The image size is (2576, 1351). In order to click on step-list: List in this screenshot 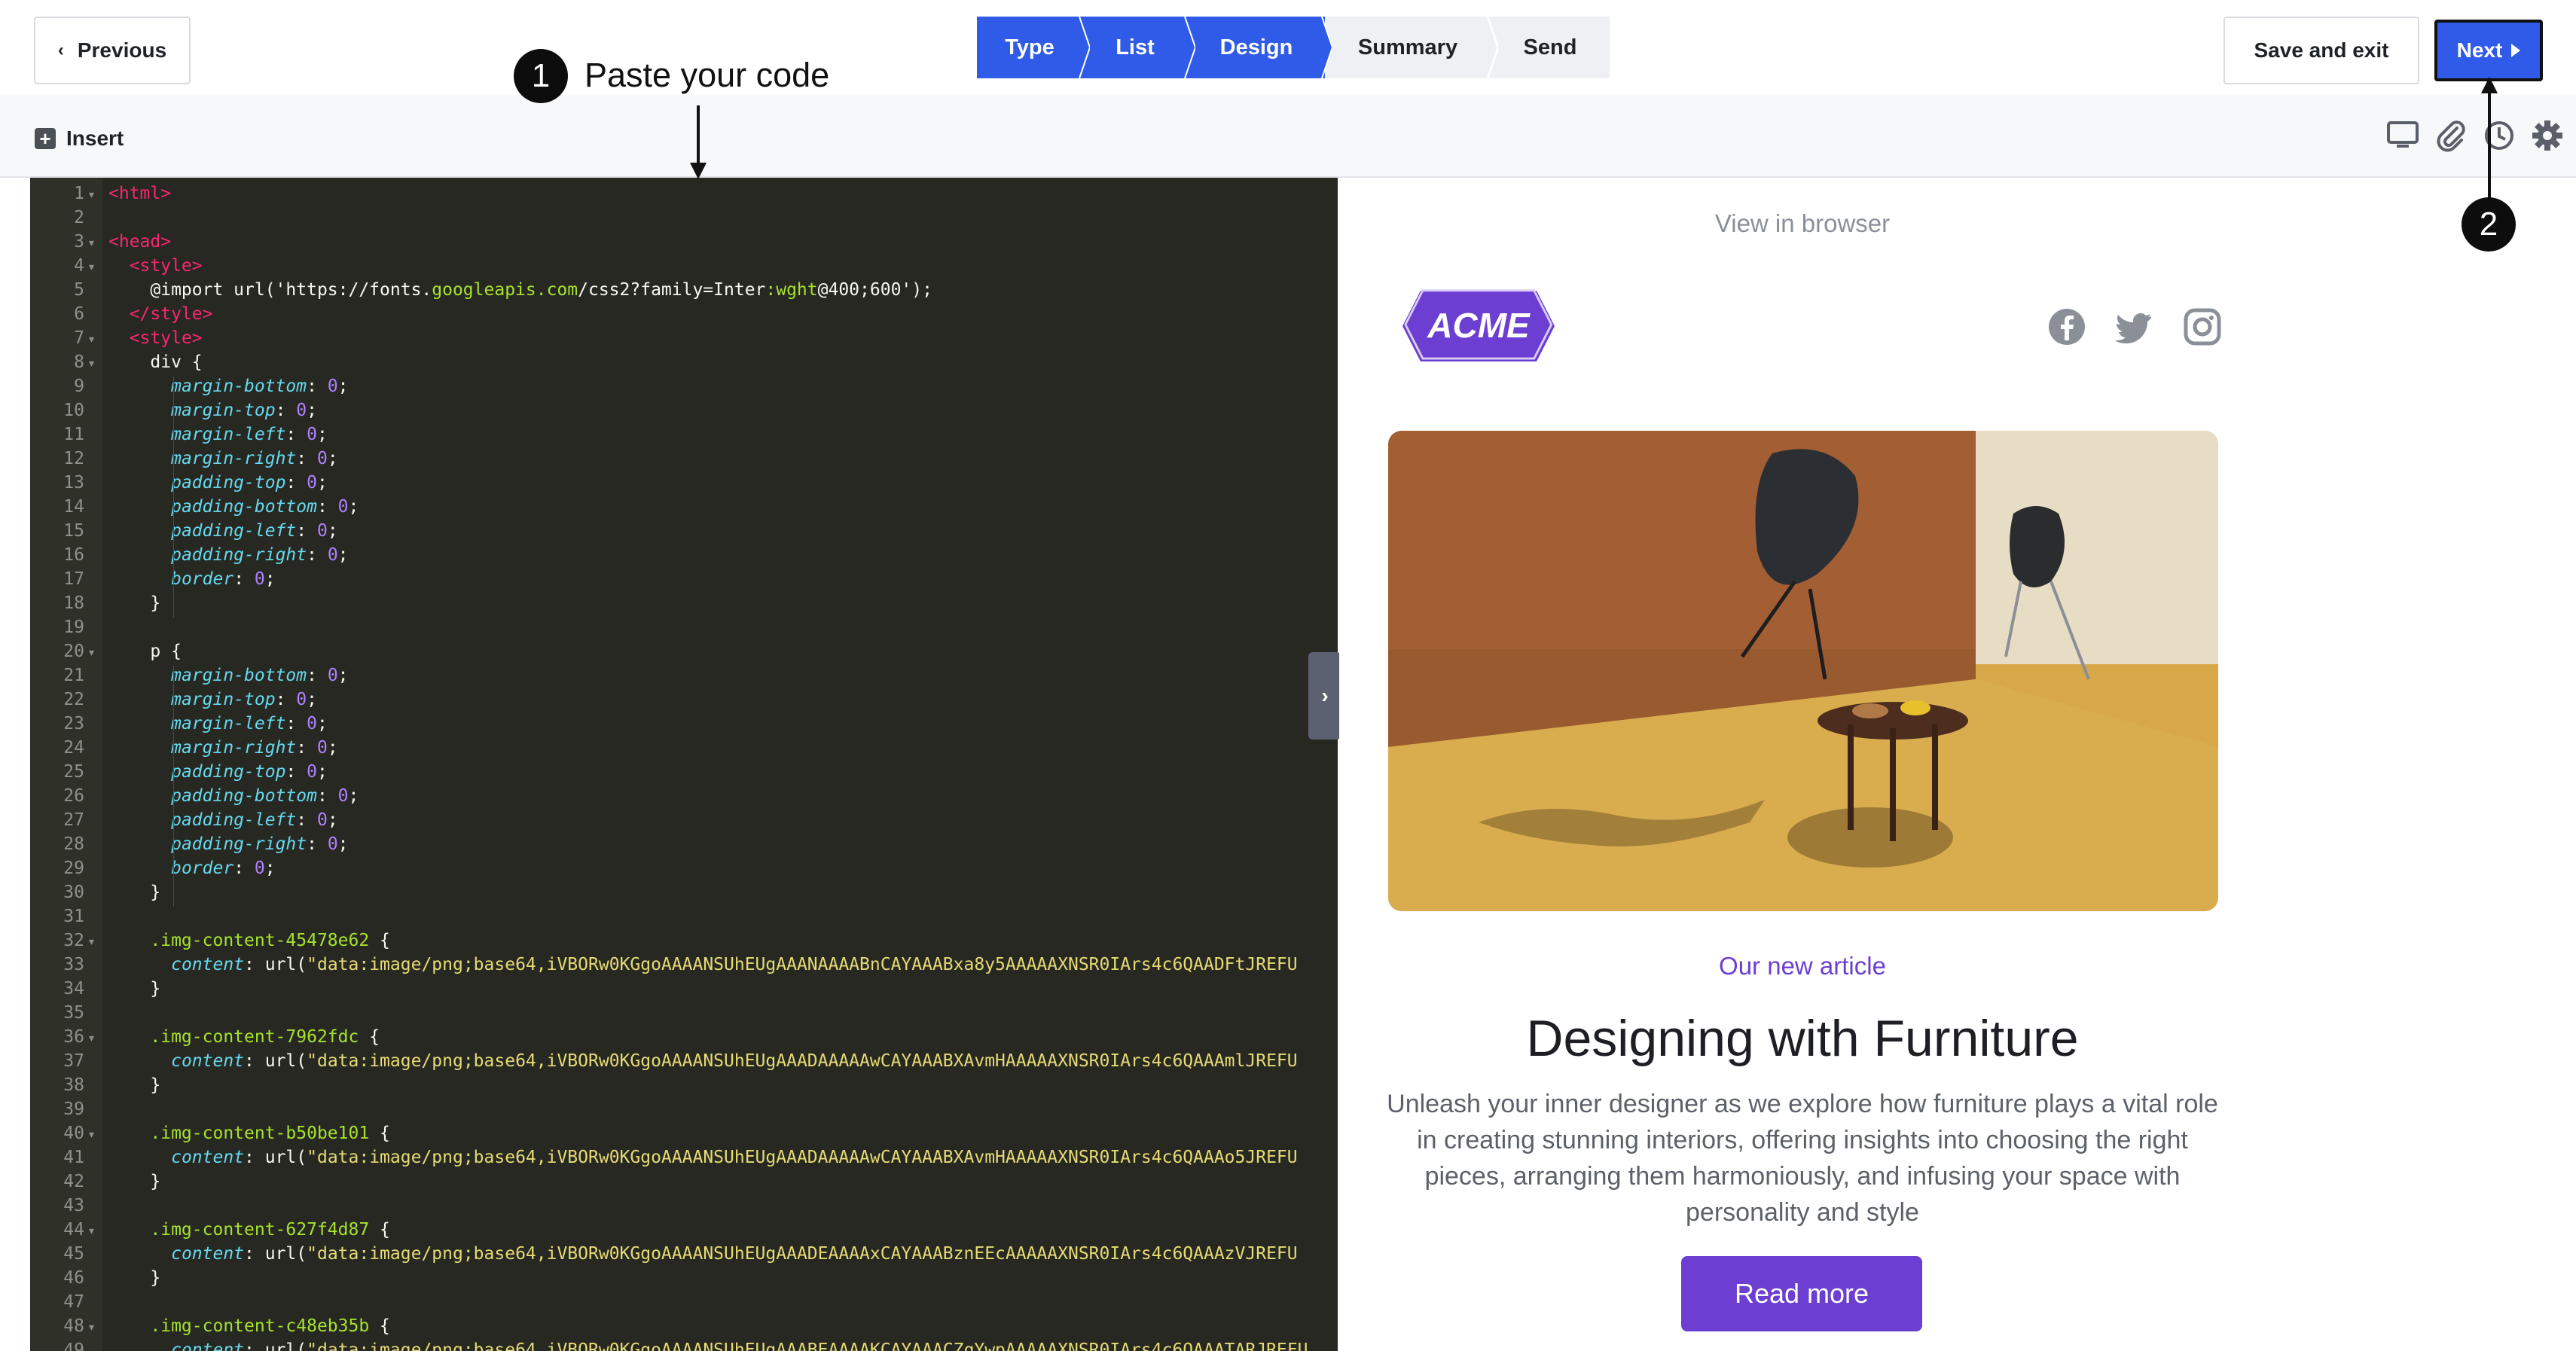, I will do `click(1139, 47)`.